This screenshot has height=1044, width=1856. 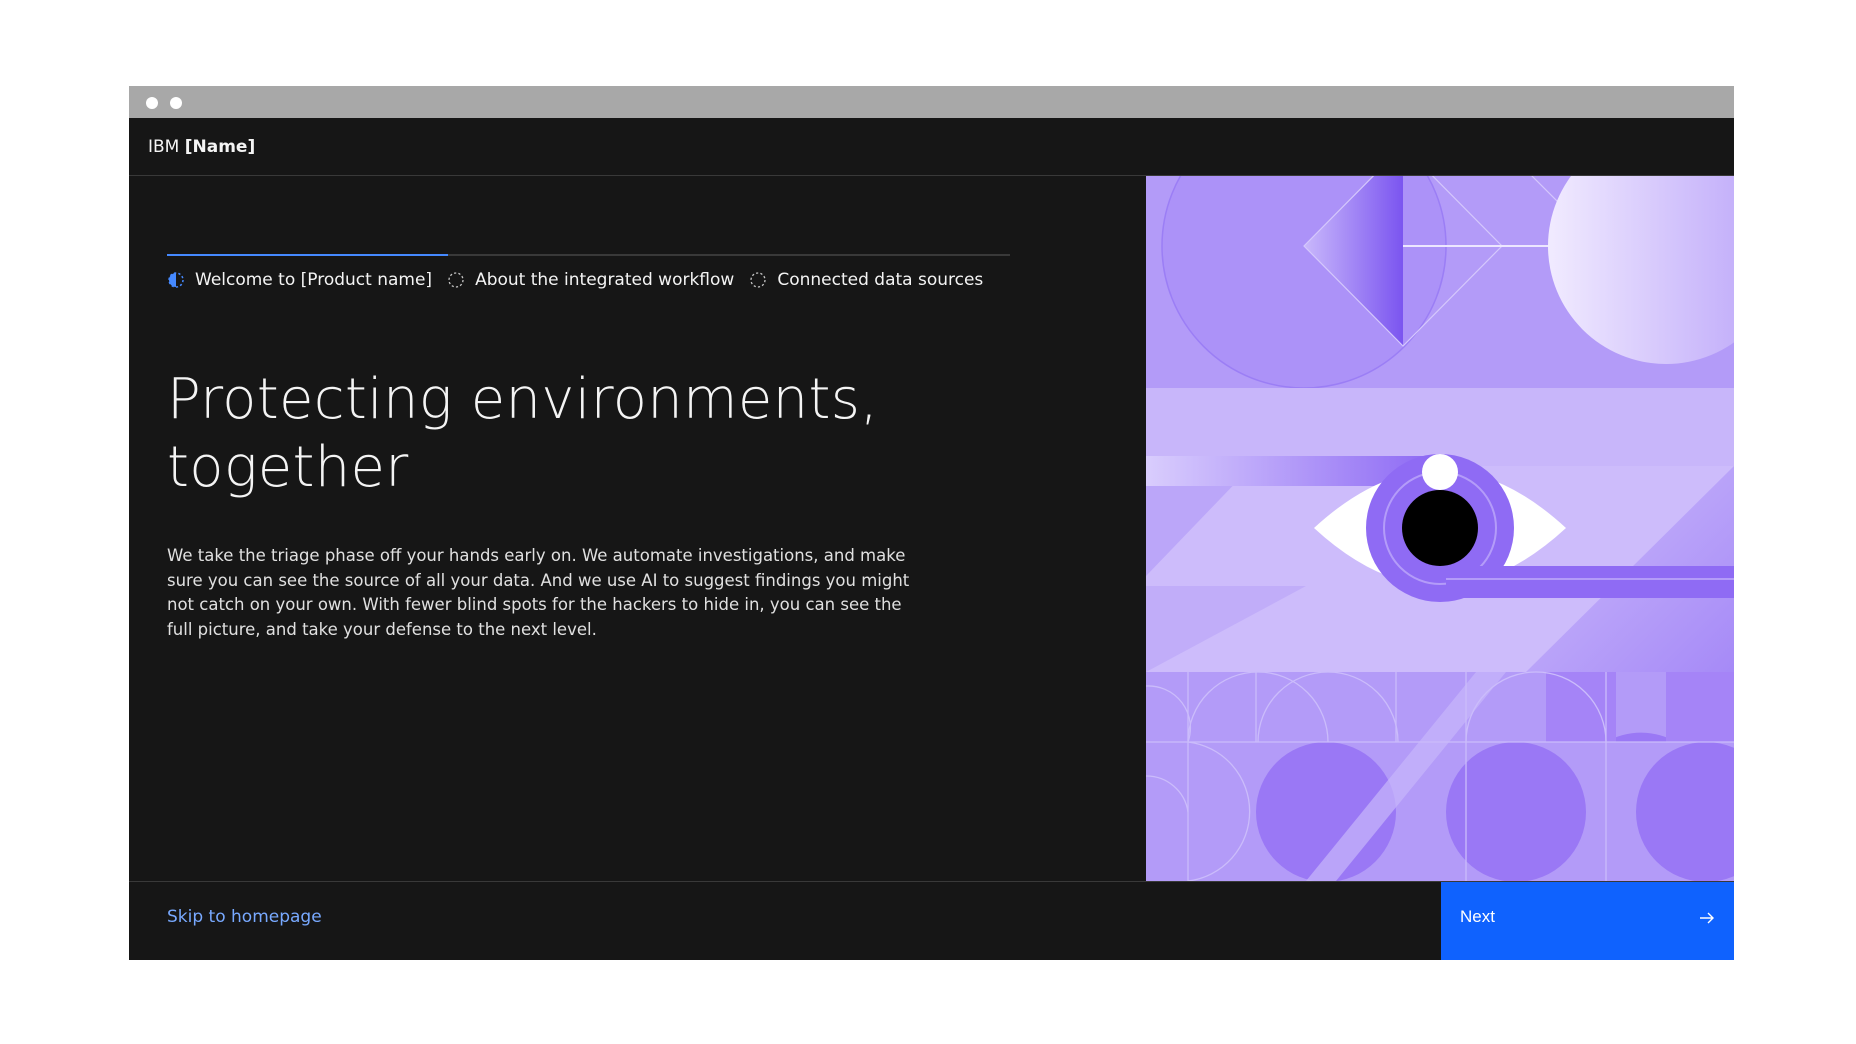 I want to click on progress-step-welcome: Welcome to [Product name], so click(x=299, y=280).